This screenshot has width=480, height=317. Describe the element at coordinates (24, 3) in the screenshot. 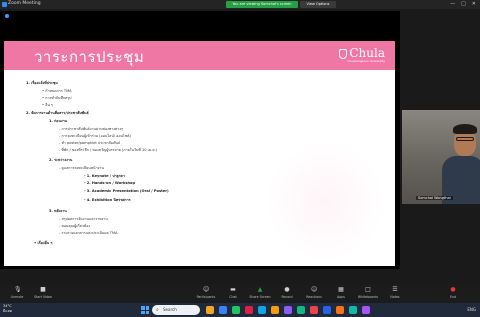

I see `window-title: Zoom Meeting` at that location.